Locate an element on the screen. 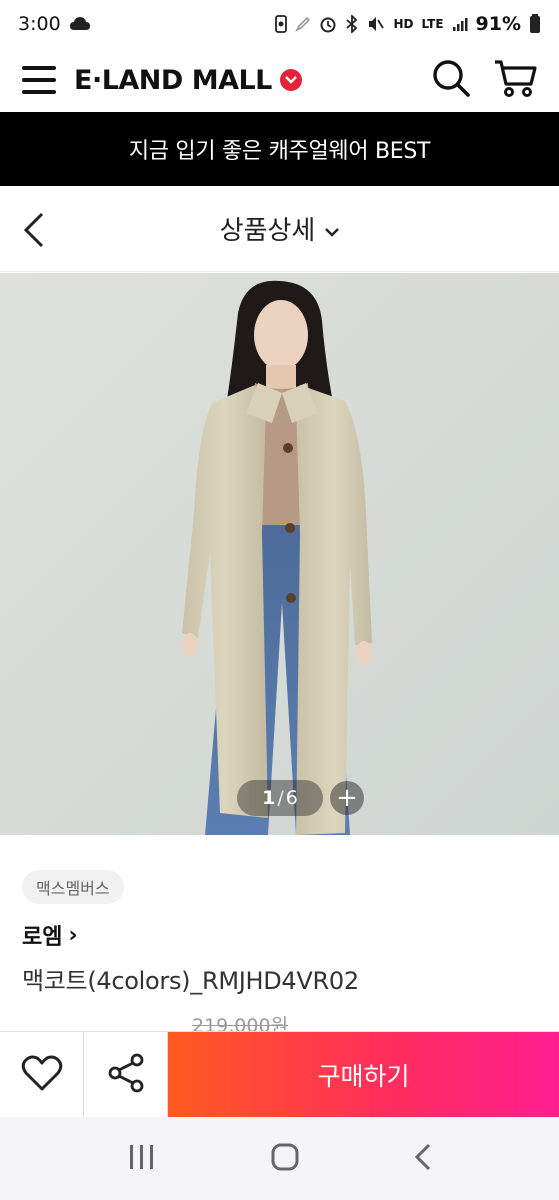 This screenshot has width=559, height=1200. detail-title-dropdown: 상품상세 is located at coordinates (280, 228).